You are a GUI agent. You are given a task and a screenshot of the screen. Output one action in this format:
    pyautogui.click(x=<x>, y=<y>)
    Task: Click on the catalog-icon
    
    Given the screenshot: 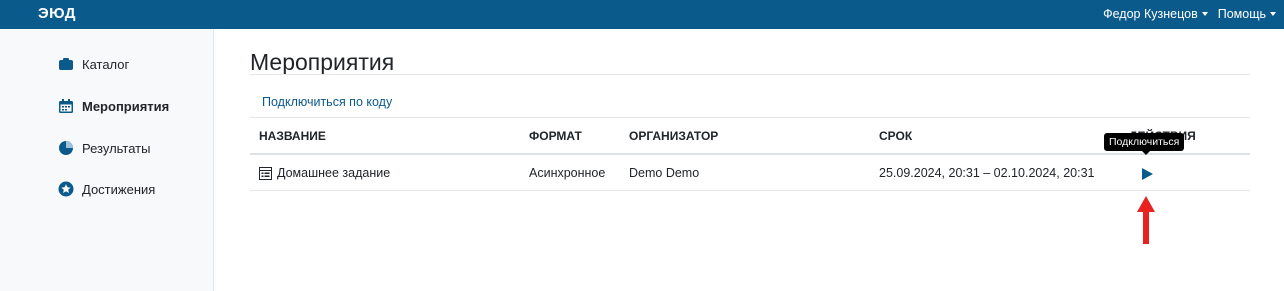 What is the action you would take?
    pyautogui.click(x=66, y=64)
    